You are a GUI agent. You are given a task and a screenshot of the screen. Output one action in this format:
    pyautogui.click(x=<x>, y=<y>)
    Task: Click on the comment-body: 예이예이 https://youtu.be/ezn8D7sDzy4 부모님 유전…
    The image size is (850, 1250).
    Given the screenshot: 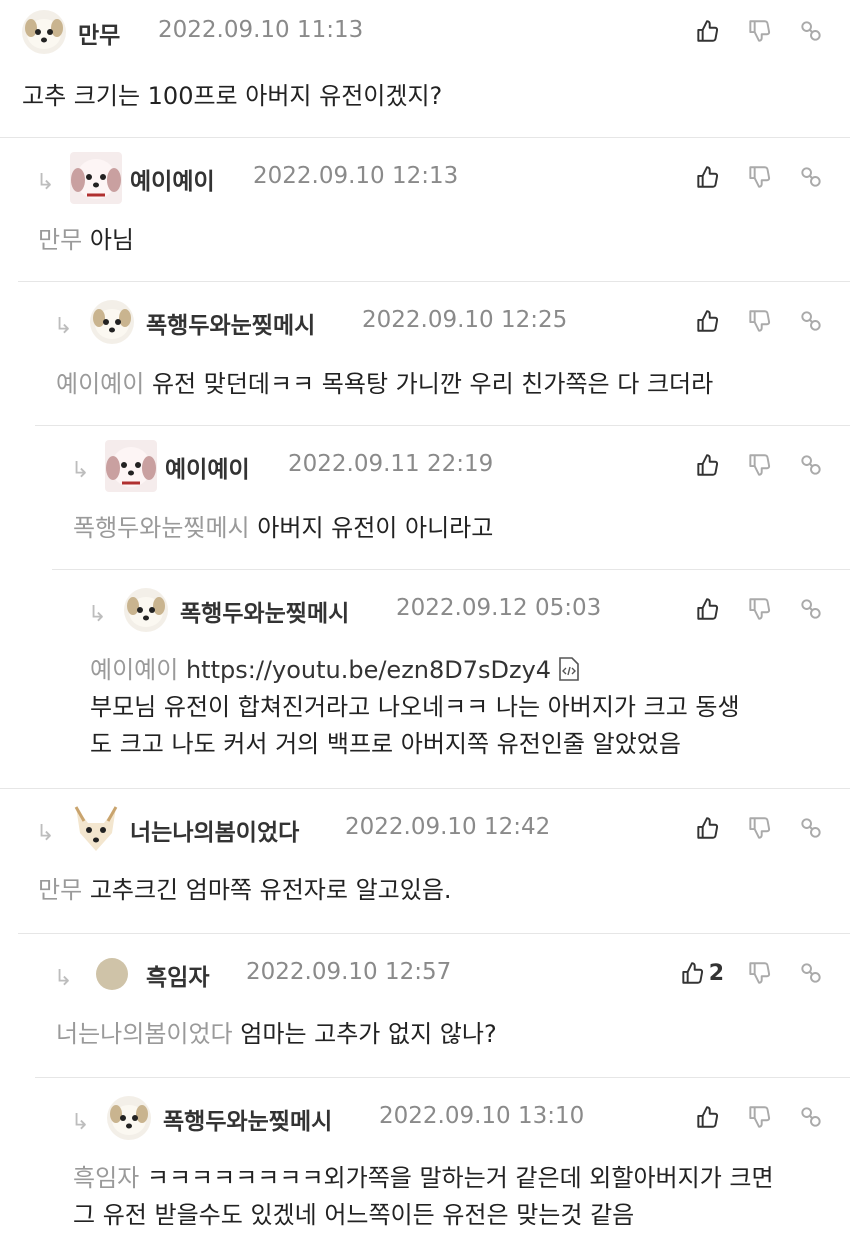 What is the action you would take?
    pyautogui.click(x=444, y=707)
    